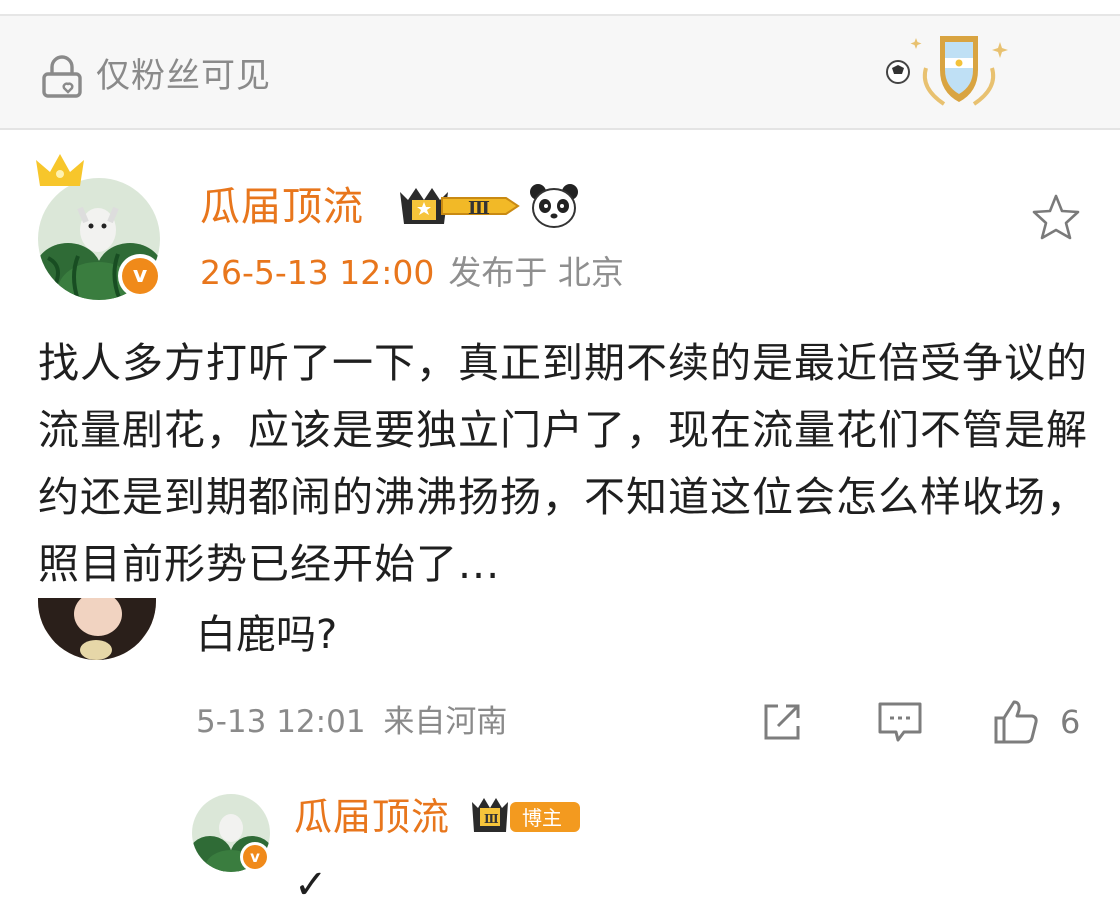 This screenshot has width=1120, height=918. What do you see at coordinates (542, 818) in the screenshot?
I see `blogger-badge-text: 博主` at bounding box center [542, 818].